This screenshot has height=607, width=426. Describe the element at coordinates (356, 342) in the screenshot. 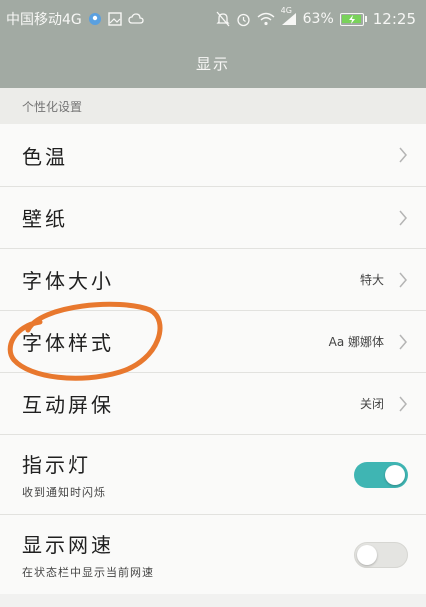

I see `row-value: Aa 娜娜体` at that location.